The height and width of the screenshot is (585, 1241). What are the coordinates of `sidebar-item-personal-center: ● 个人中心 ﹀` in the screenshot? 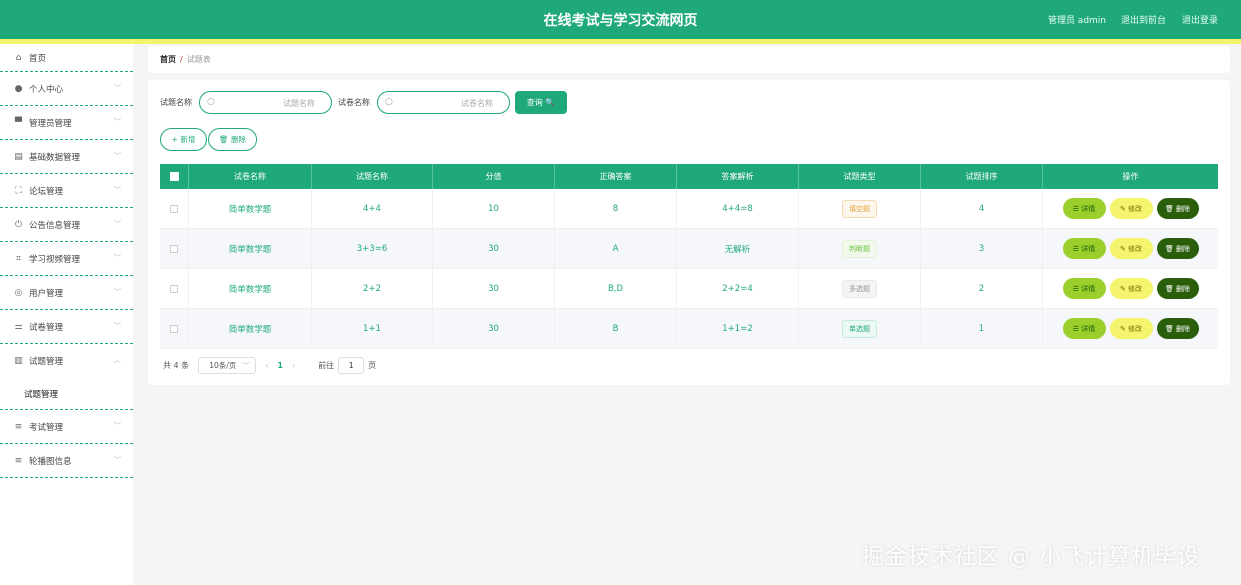 It's located at (66, 89).